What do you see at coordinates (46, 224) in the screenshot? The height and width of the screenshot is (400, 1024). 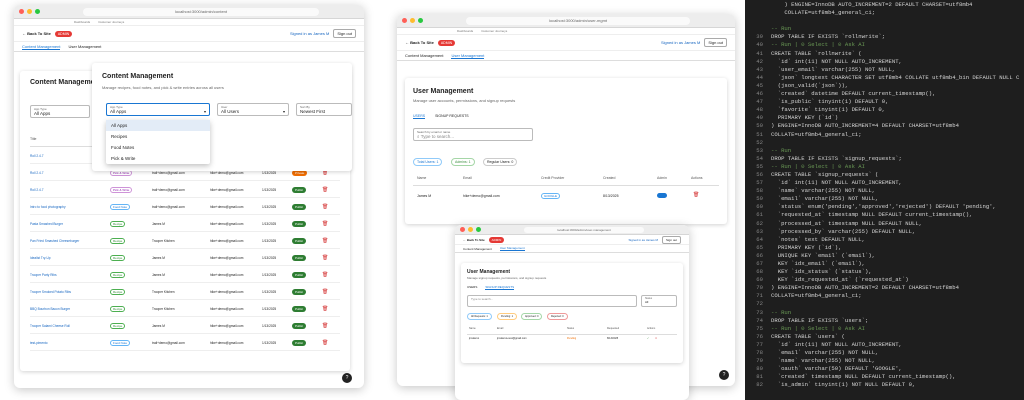 I see `content-title-link: Pasta Smashed Burger` at bounding box center [46, 224].